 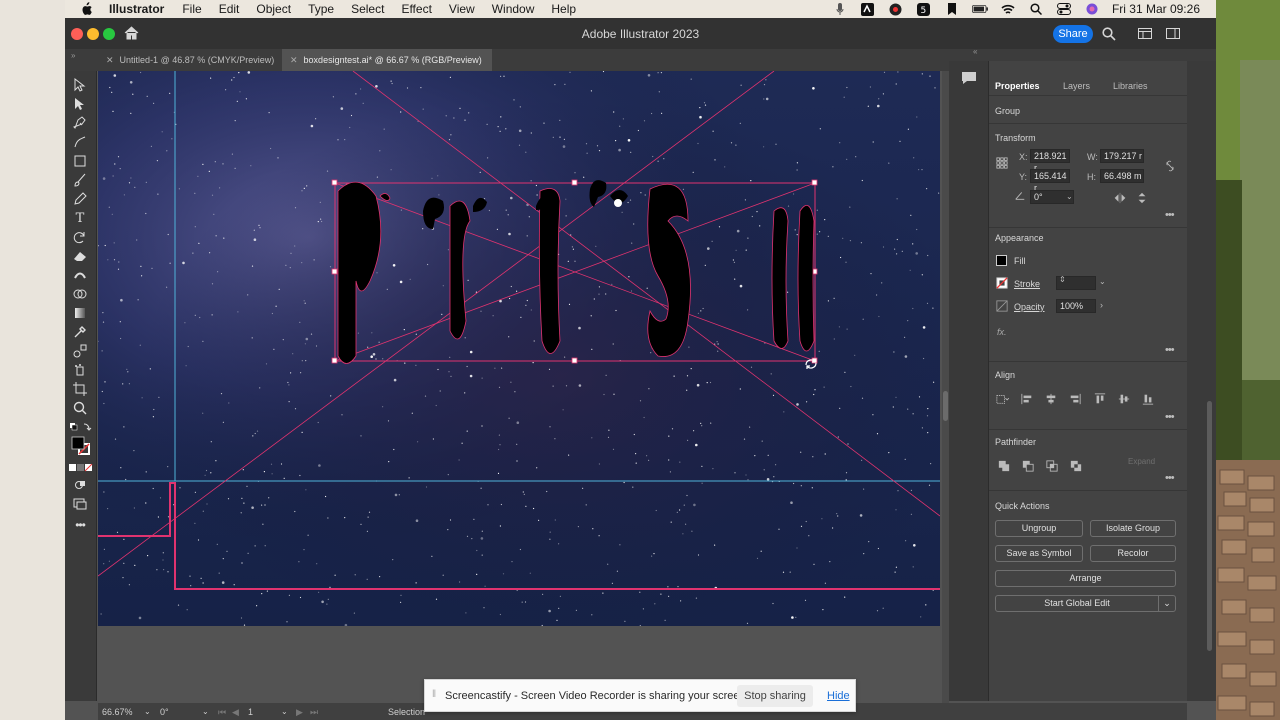 I want to click on zoom-dropdown-icon: ⌄, so click(x=147, y=711).